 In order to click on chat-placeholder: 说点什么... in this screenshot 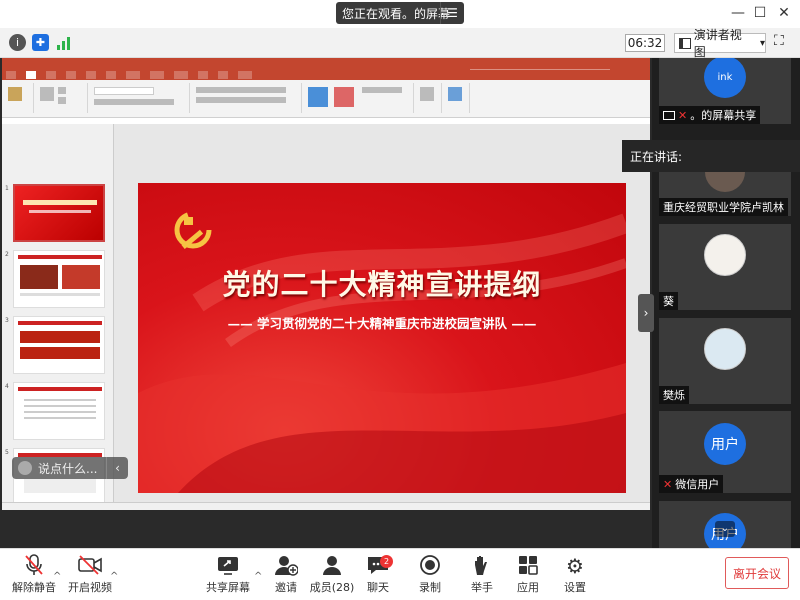, I will do `click(68, 468)`.